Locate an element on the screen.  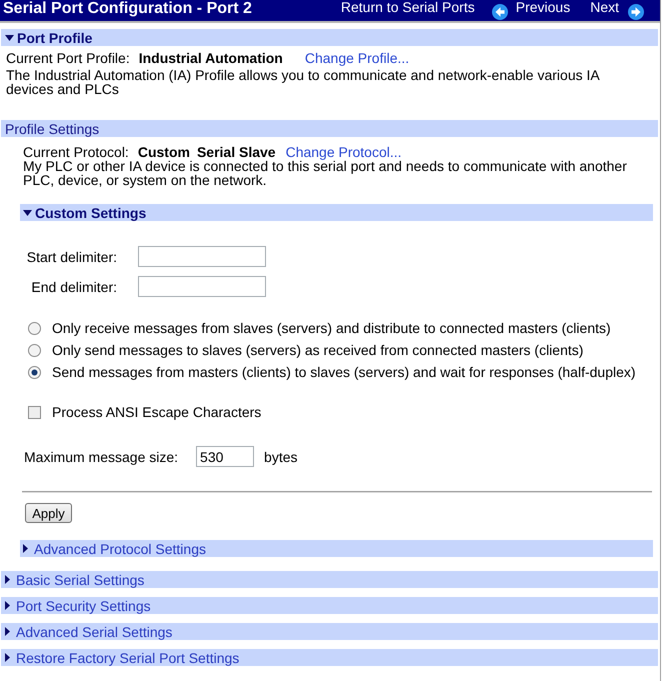
field-label: Maximum message size: is located at coordinates (101, 456).